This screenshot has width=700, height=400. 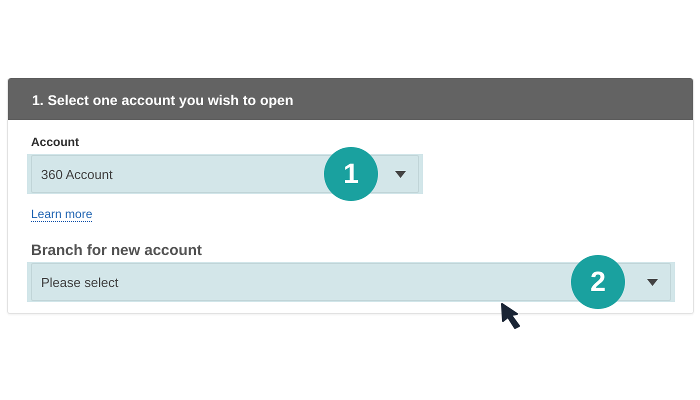 I want to click on learn-more-link: Learn more, so click(x=61, y=214).